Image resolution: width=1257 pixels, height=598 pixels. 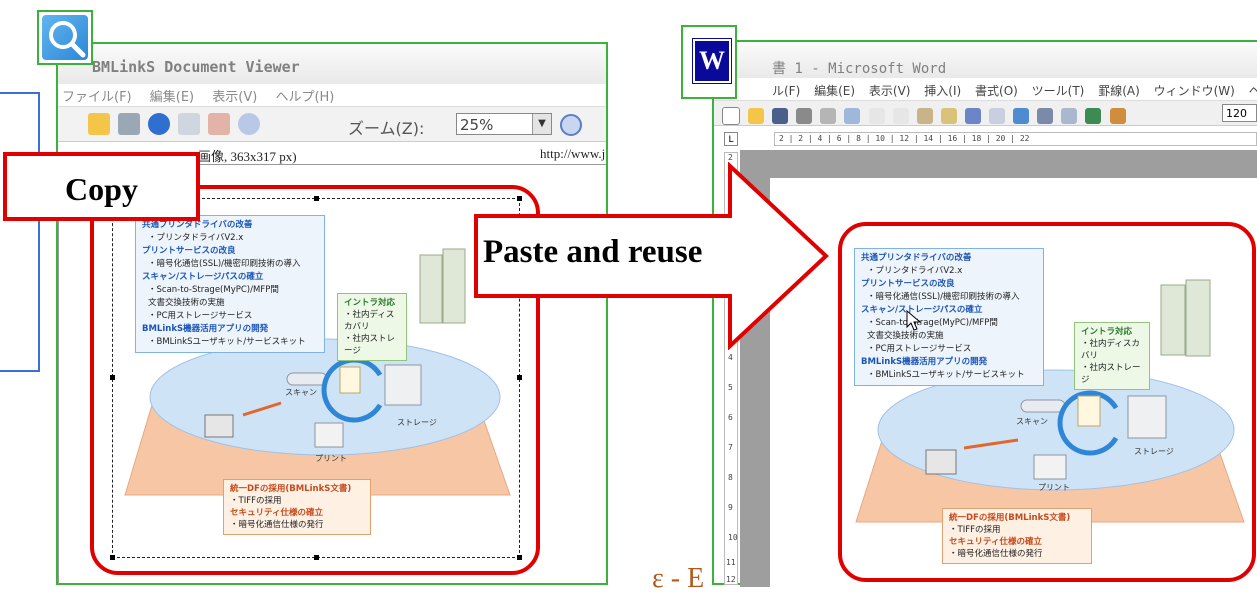 What do you see at coordinates (756, 115) in the screenshot?
I see `open-icon` at bounding box center [756, 115].